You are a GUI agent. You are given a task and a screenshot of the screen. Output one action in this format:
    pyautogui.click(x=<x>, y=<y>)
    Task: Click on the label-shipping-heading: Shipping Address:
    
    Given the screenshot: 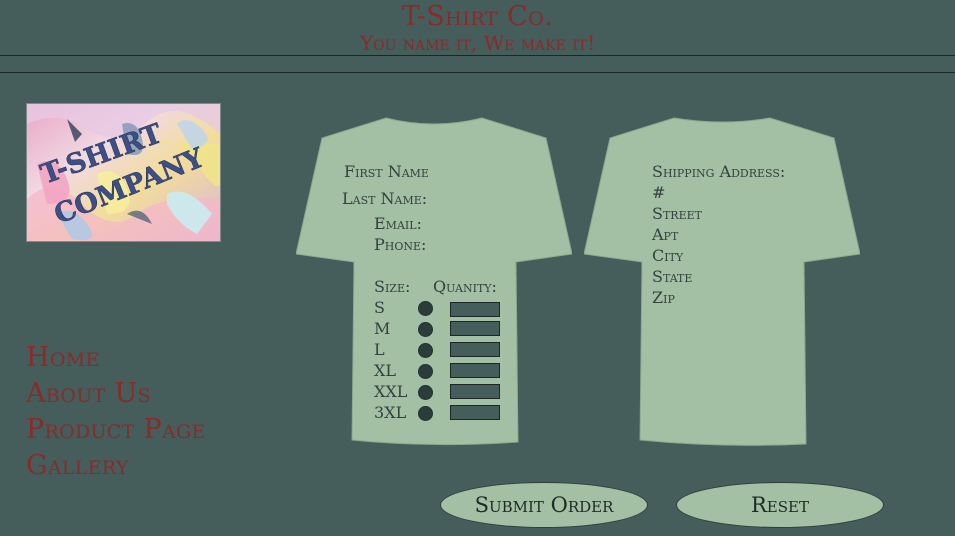 What is the action you would take?
    pyautogui.click(x=719, y=171)
    